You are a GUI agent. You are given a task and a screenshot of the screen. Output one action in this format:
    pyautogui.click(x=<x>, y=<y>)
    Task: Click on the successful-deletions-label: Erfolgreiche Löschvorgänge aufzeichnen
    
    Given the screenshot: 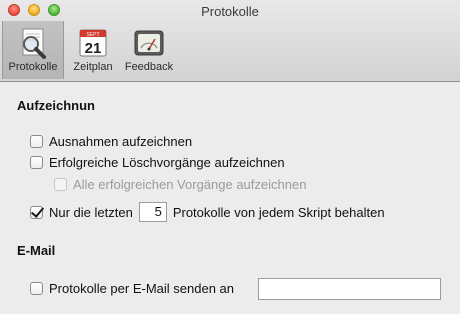 What is the action you would take?
    pyautogui.click(x=167, y=162)
    